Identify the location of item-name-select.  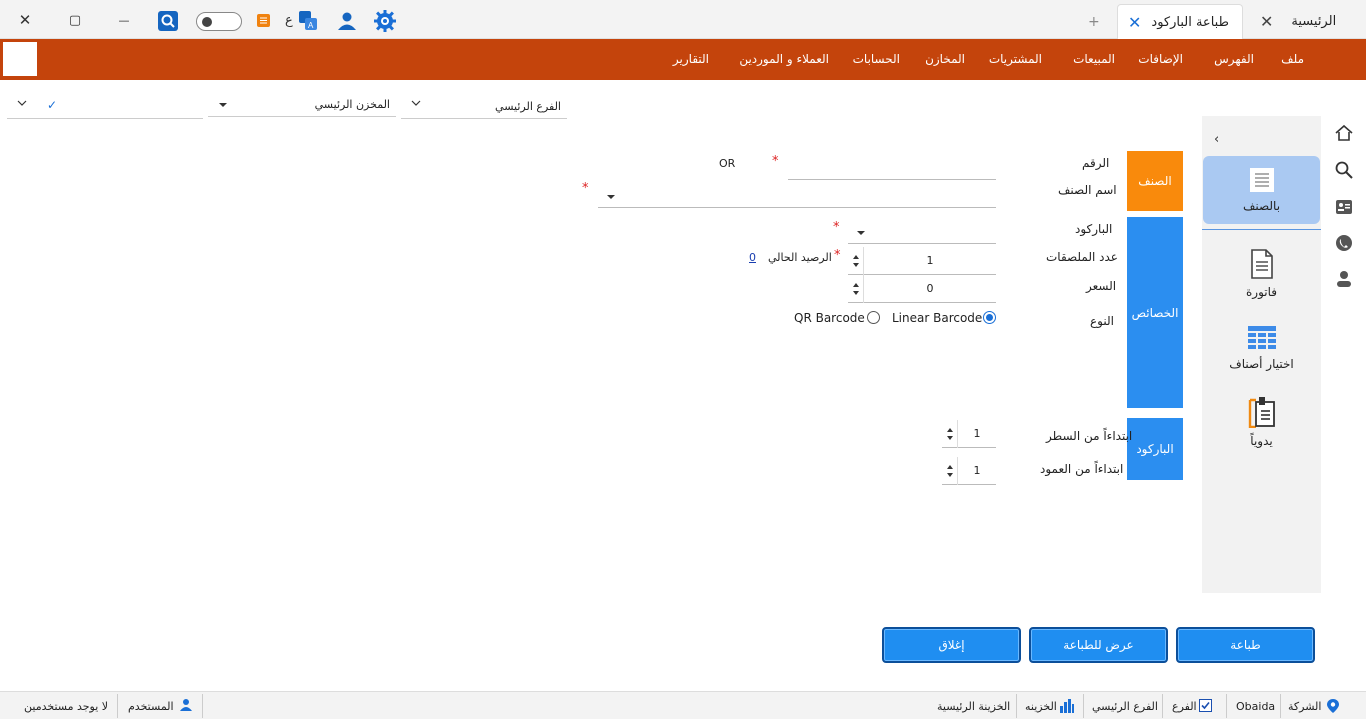
(797, 197).